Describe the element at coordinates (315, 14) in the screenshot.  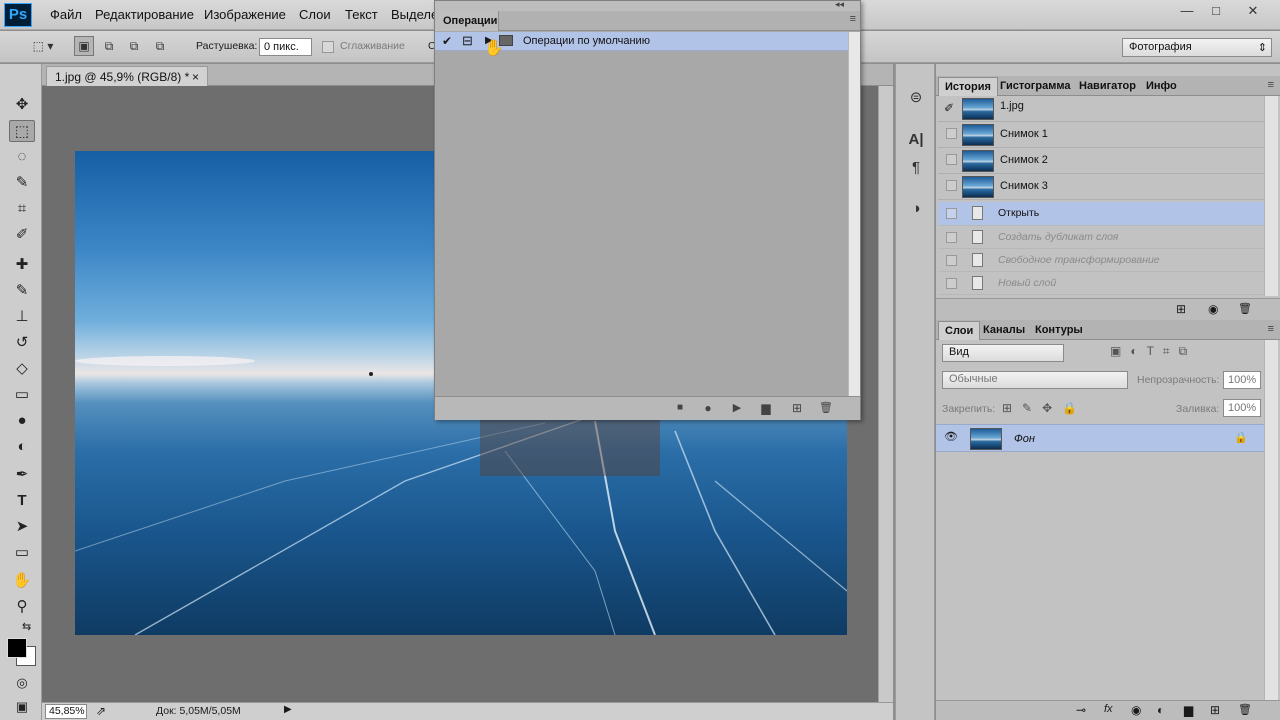
I see `menu-layers: Слои` at that location.